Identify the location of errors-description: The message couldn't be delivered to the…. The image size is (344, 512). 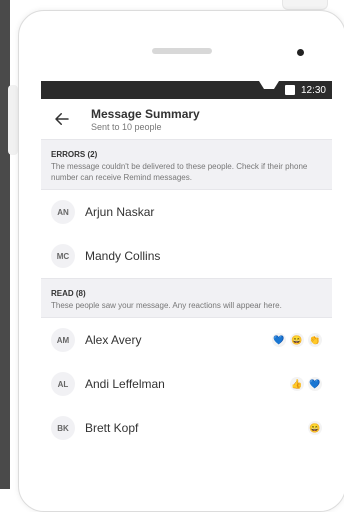
(179, 172).